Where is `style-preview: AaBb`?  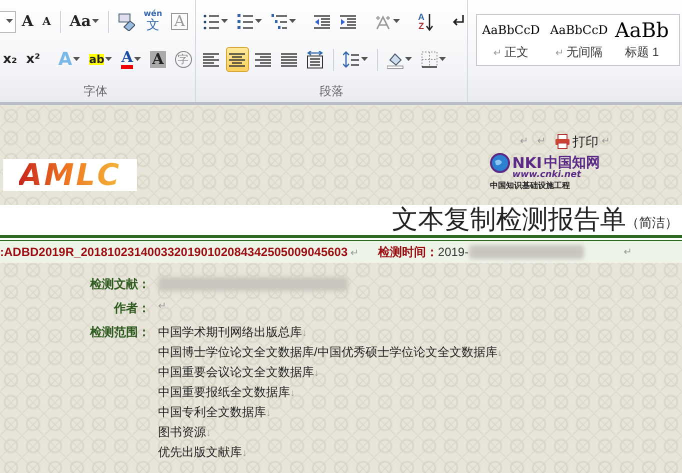
style-preview: AaBb is located at coordinates (642, 30).